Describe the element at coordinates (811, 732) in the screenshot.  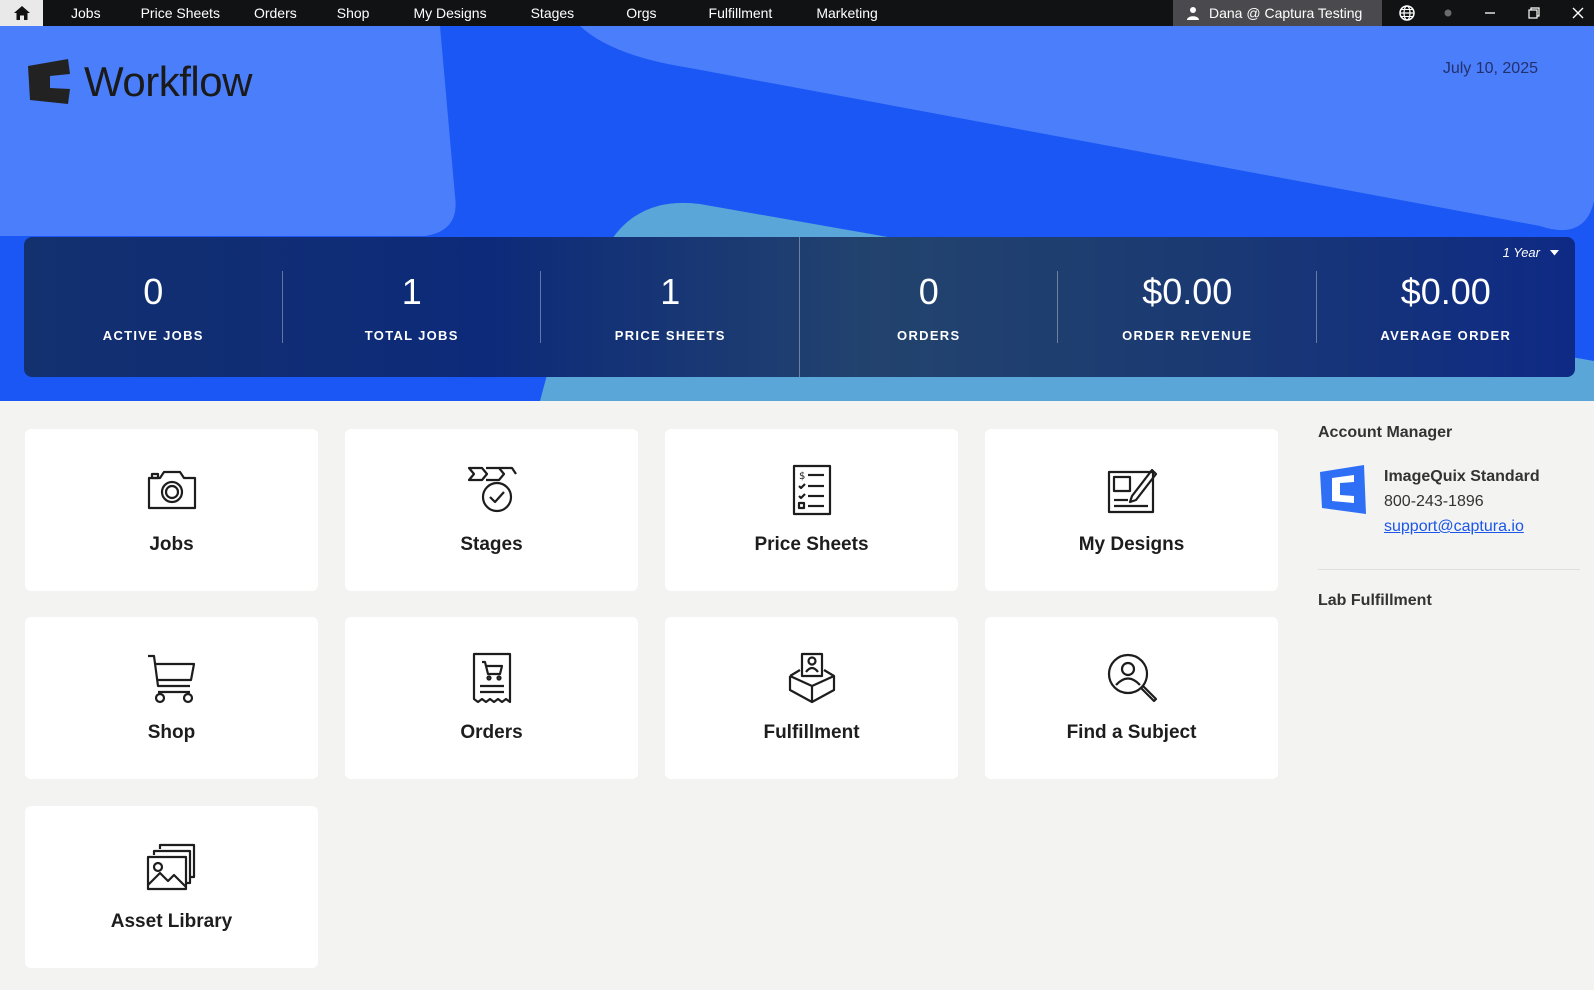
I see `tile-label: Fulfillment` at that location.